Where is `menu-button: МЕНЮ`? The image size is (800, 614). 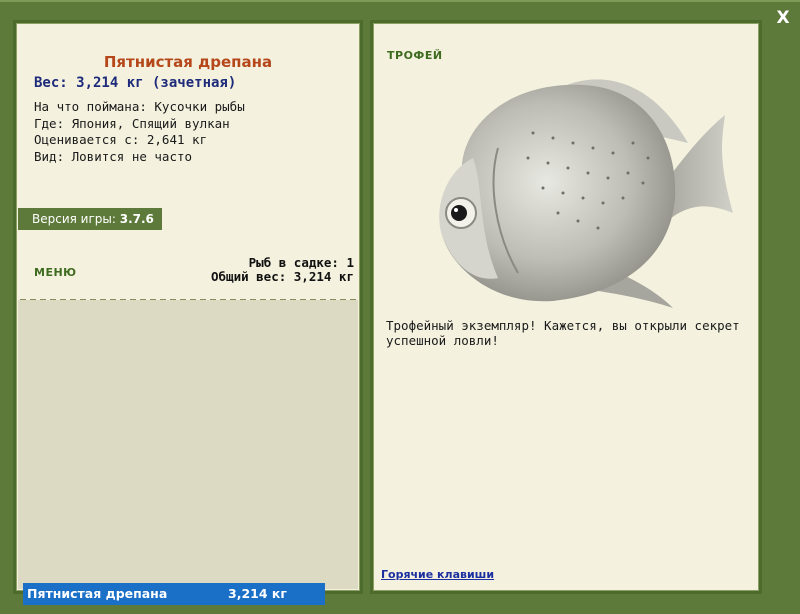
menu-button: МЕНЮ is located at coordinates (55, 272).